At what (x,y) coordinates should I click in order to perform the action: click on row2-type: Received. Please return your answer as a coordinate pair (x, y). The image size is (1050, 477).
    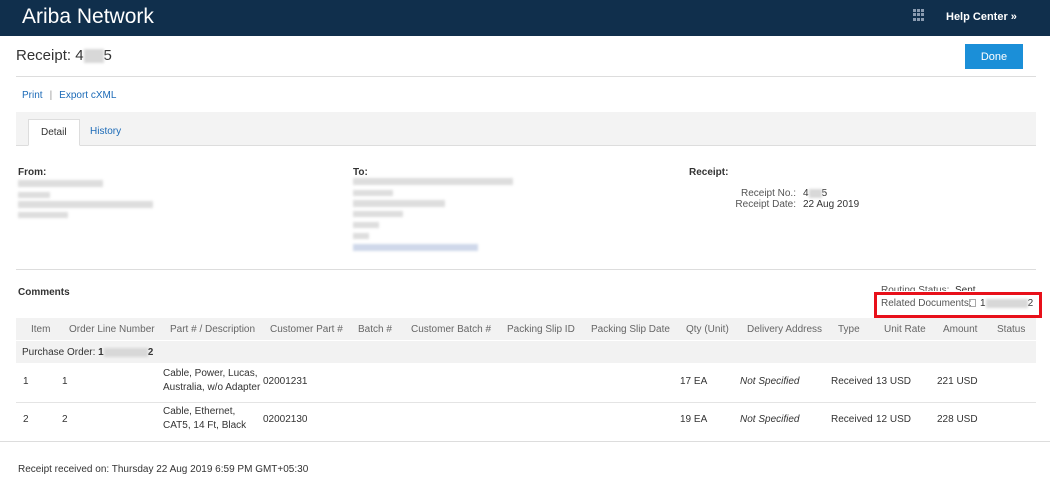
    Looking at the image, I should click on (852, 419).